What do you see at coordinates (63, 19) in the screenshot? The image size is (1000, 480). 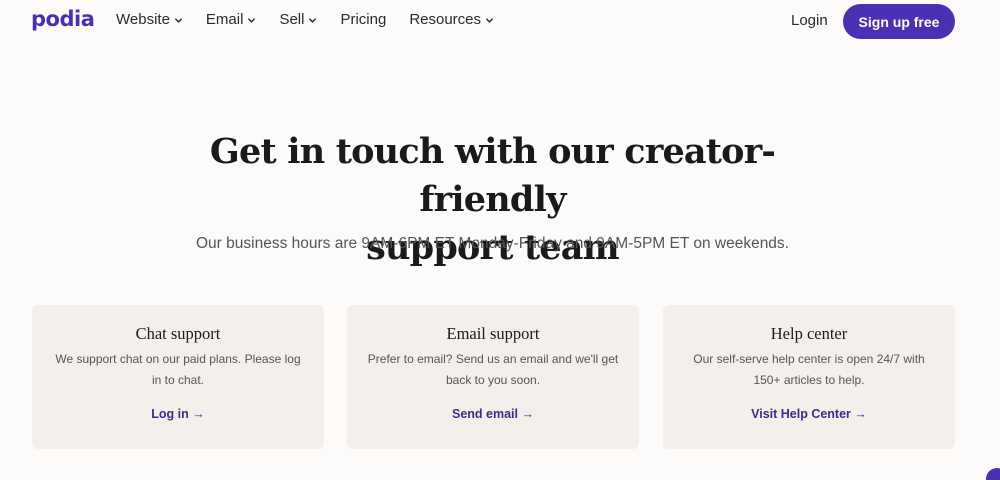 I see `podia-logo: podia` at bounding box center [63, 19].